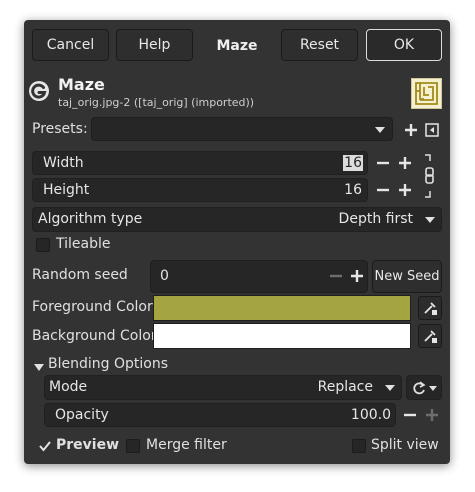  What do you see at coordinates (407, 276) in the screenshot?
I see `new-seed-button: New Seed` at bounding box center [407, 276].